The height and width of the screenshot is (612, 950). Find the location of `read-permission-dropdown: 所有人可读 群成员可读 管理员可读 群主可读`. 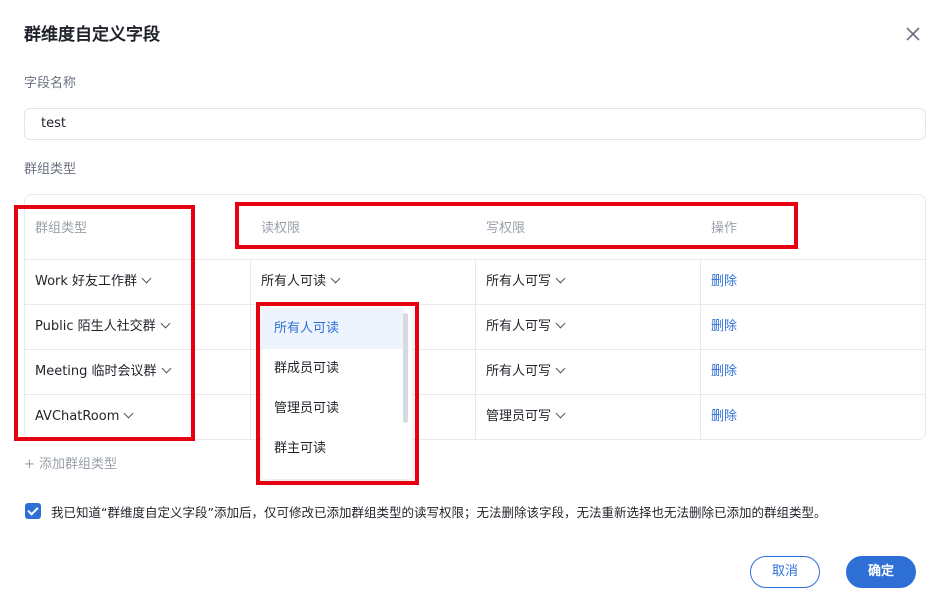

read-permission-dropdown: 所有人可读 群成员可读 管理员可读 群主可读 is located at coordinates (337, 394).